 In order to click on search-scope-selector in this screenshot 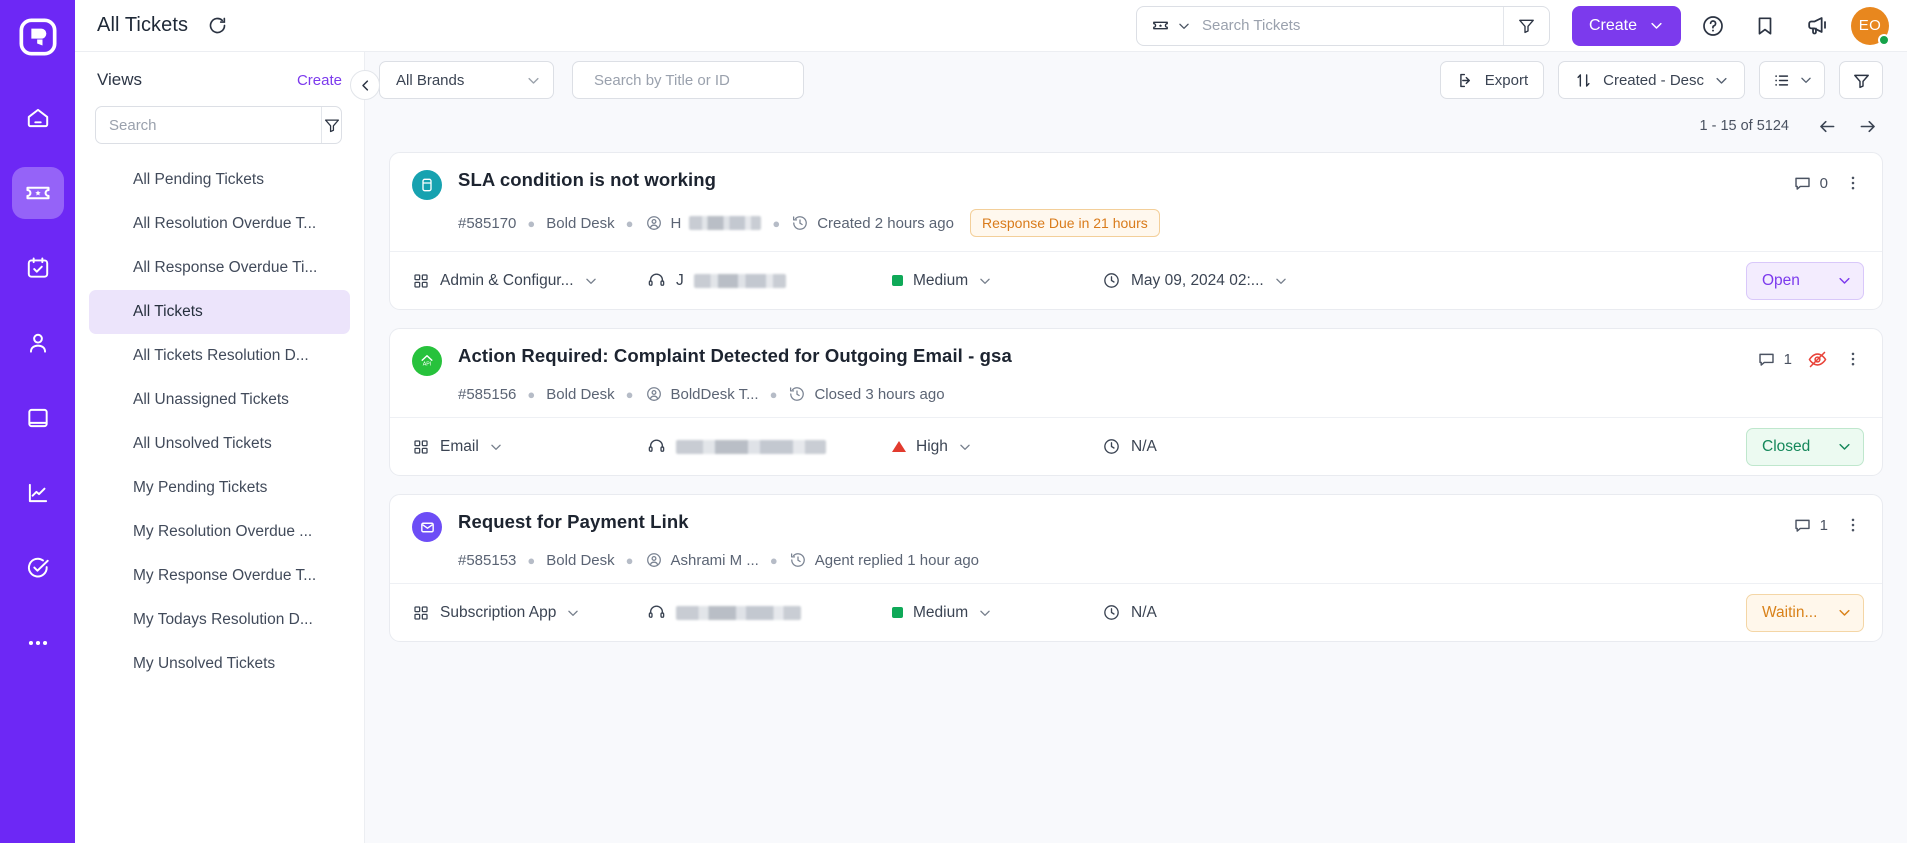, I will do `click(1169, 26)`.